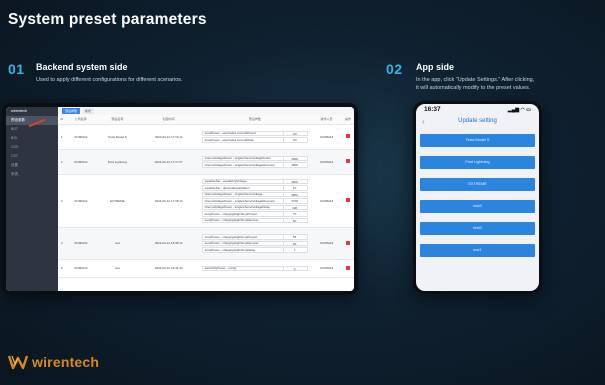 Image resolution: width=605 pixels, height=385 pixels. What do you see at coordinates (62, 162) in the screenshot?
I see `row-id: 2` at bounding box center [62, 162].